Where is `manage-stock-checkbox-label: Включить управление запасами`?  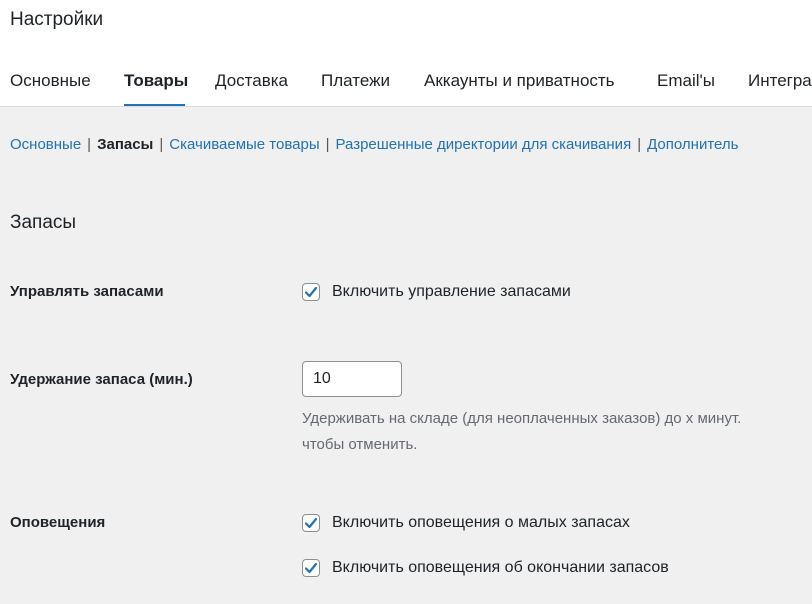 manage-stock-checkbox-label: Включить управление запасами is located at coordinates (451, 291).